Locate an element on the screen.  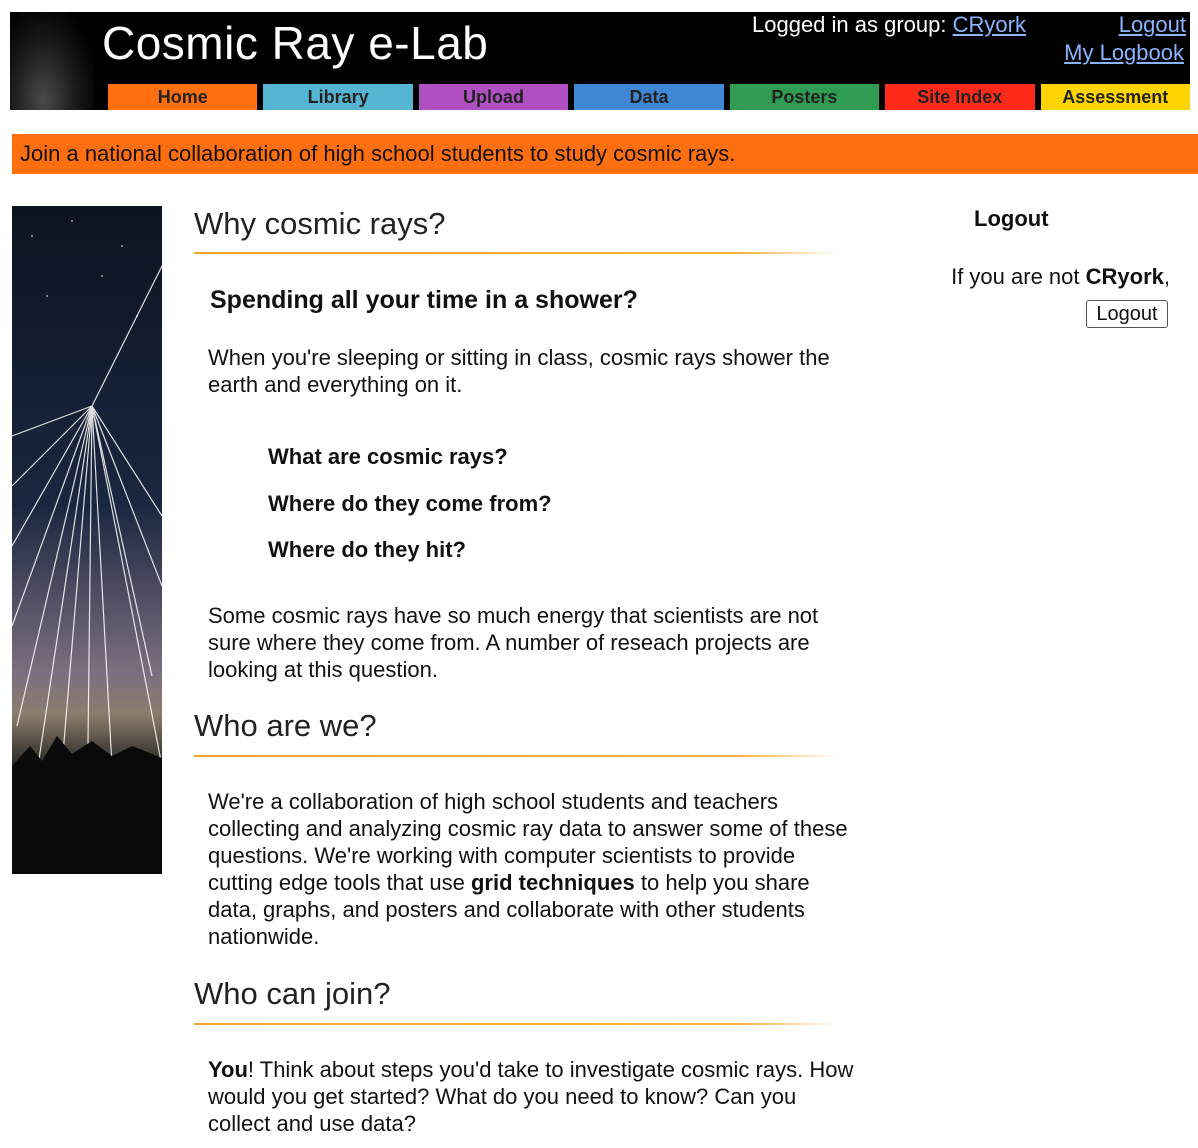
shower-subheading: Spending all your time in a shower? is located at coordinates (424, 300).